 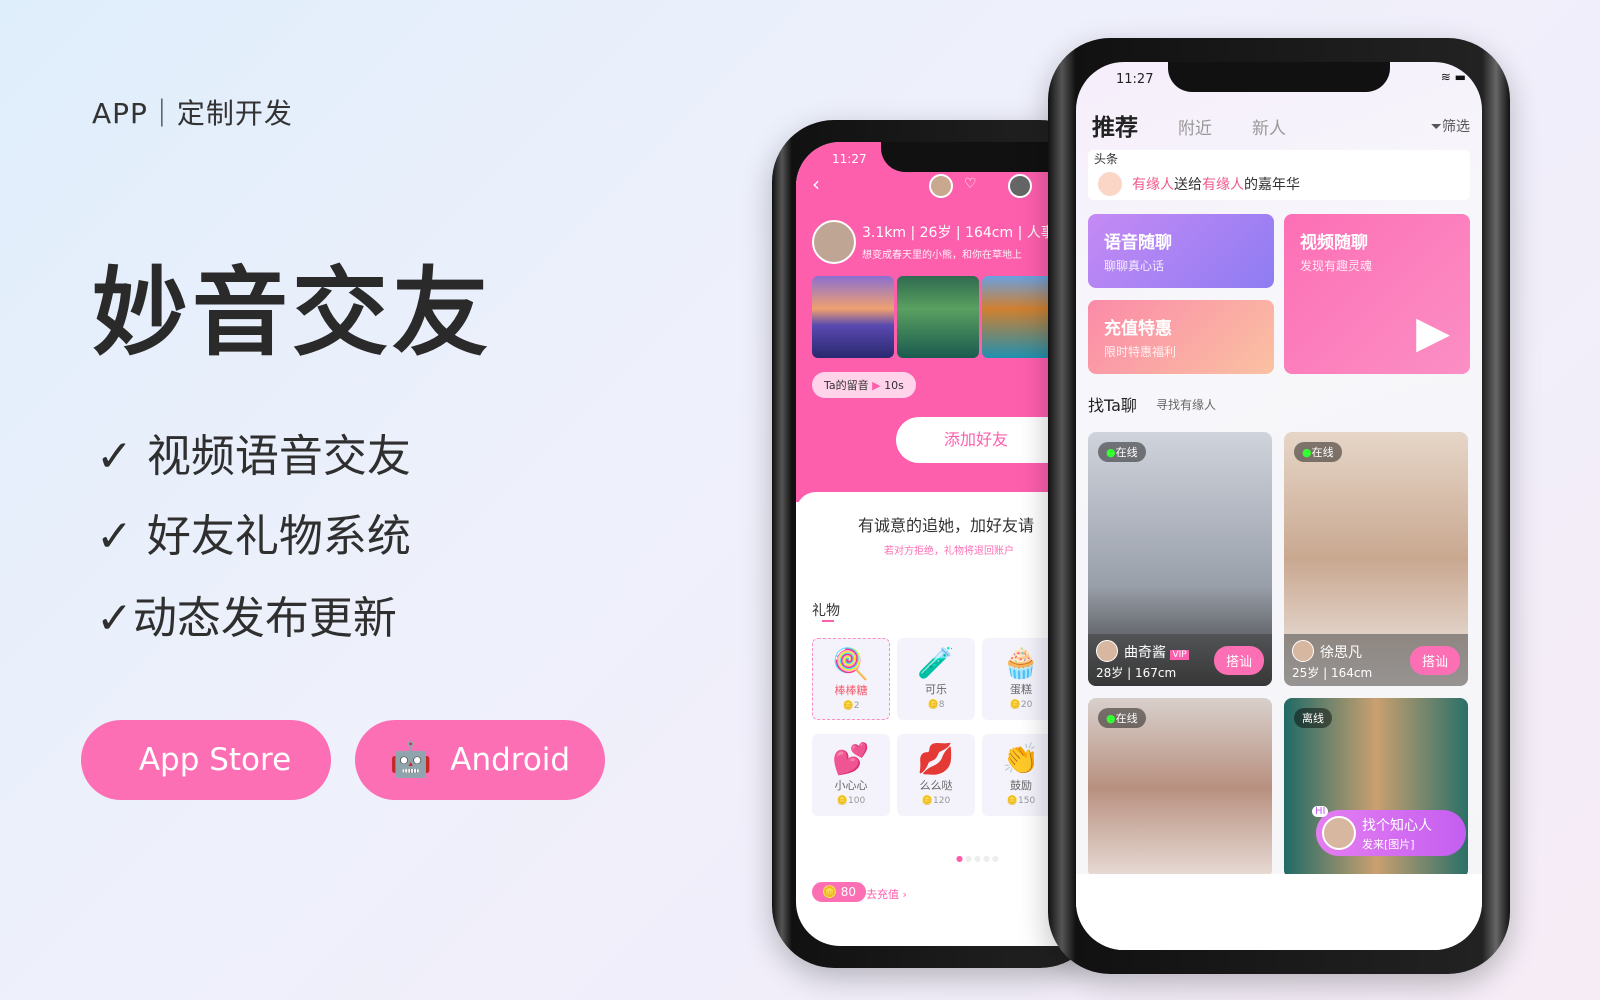 What do you see at coordinates (970, 184) in the screenshot?
I see `heart-icon: ♡` at bounding box center [970, 184].